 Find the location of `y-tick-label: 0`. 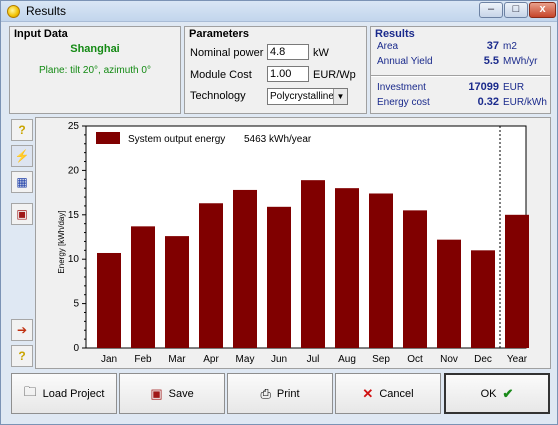

y-tick-label: 0 is located at coordinates (76, 348).